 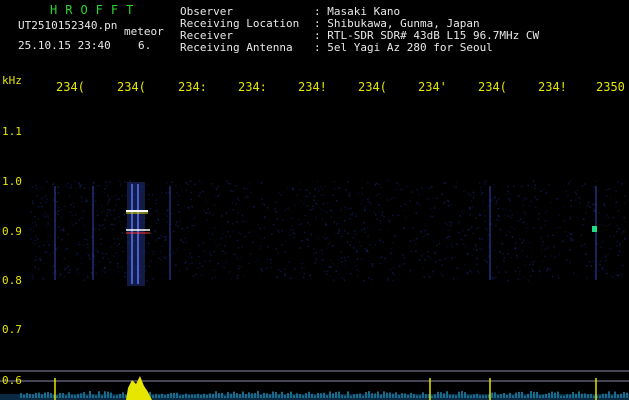 What do you see at coordinates (12, 231) in the screenshot?
I see `y-tick-0-9: 0.9` at bounding box center [12, 231].